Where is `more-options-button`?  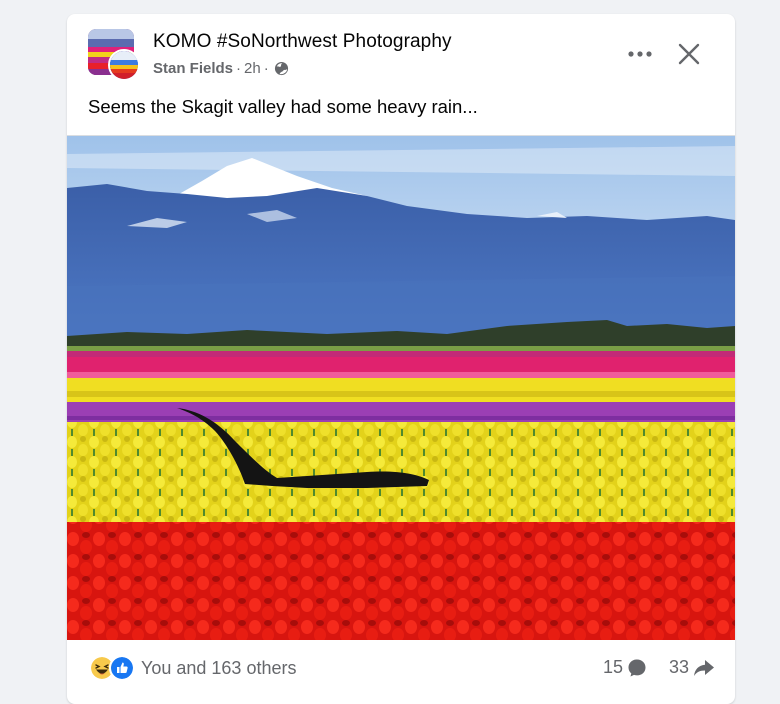 more-options-button is located at coordinates (640, 54).